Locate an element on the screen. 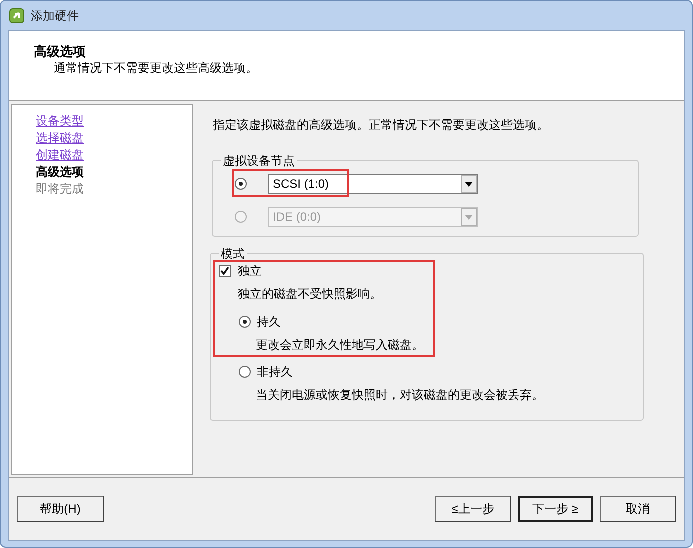  back-button: ≤上一步 is located at coordinates (473, 509).